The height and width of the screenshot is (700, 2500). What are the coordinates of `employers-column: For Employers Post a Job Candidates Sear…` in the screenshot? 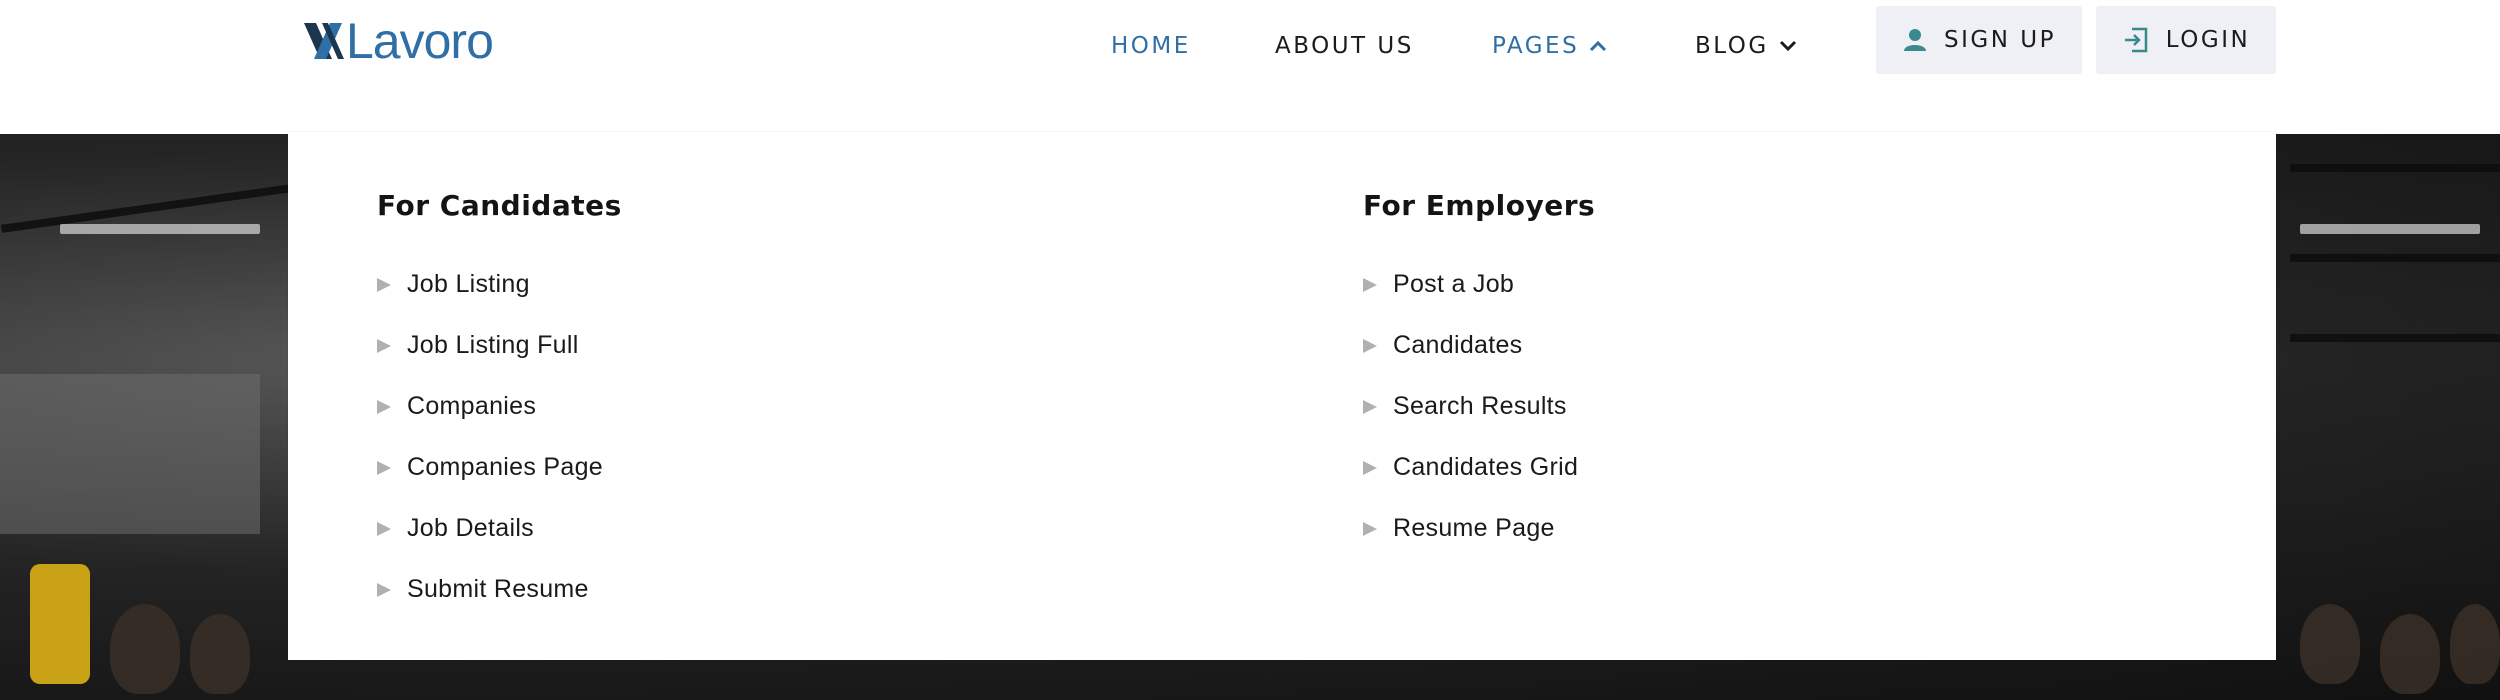 It's located at (1479, 372).